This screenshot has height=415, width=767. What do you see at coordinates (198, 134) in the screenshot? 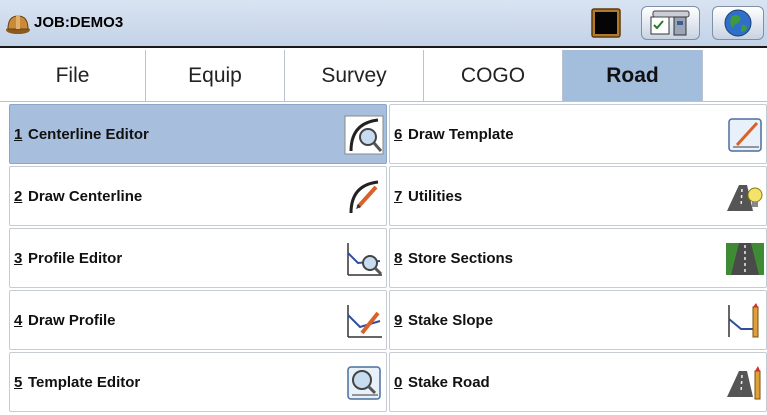
I see `menu-item-centerline-editor: 1 Centerline Editor` at bounding box center [198, 134].